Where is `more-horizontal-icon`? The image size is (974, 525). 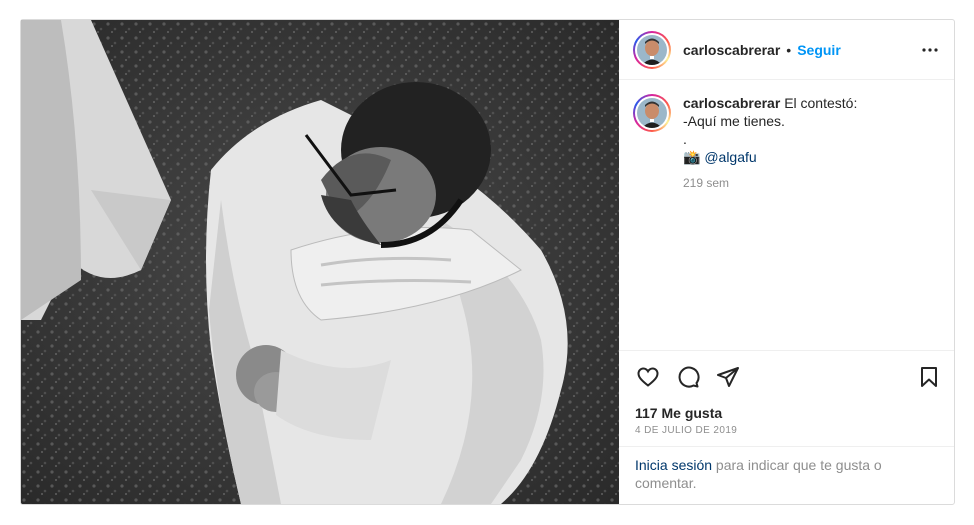 more-horizontal-icon is located at coordinates (930, 50).